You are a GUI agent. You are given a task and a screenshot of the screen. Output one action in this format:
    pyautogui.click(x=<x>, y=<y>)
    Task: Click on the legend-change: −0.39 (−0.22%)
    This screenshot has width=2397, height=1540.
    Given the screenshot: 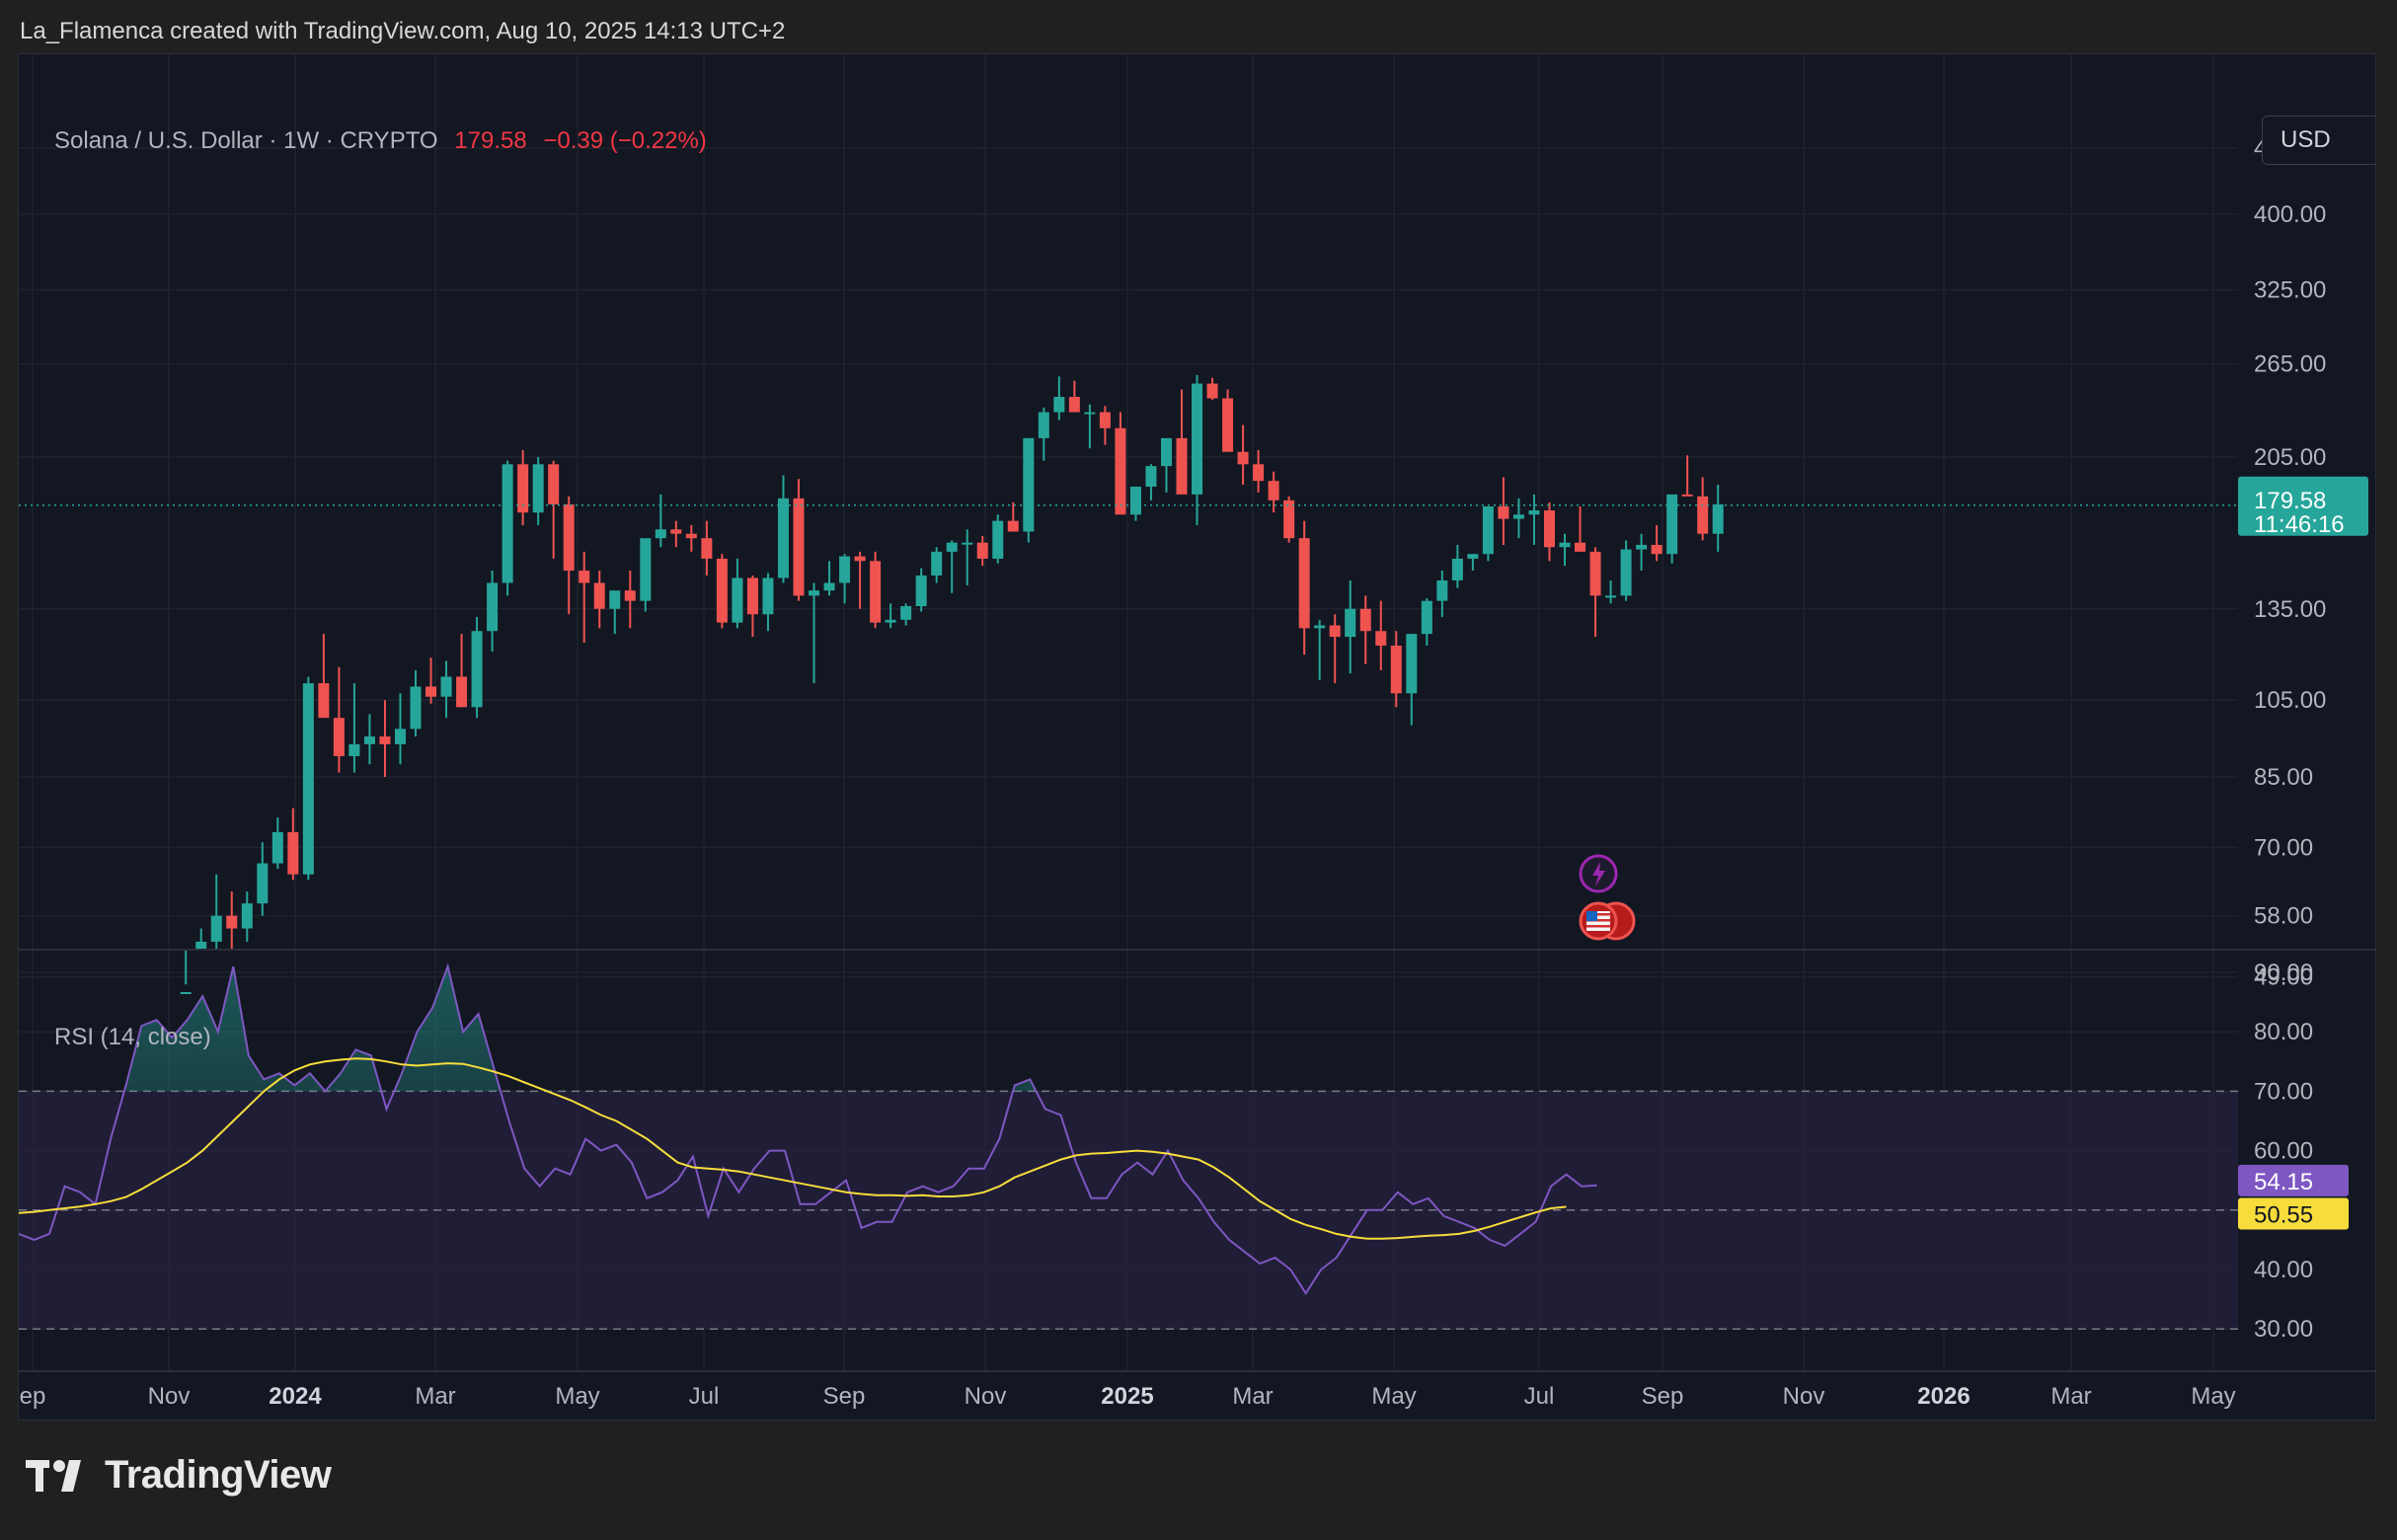 What is the action you would take?
    pyautogui.click(x=625, y=140)
    